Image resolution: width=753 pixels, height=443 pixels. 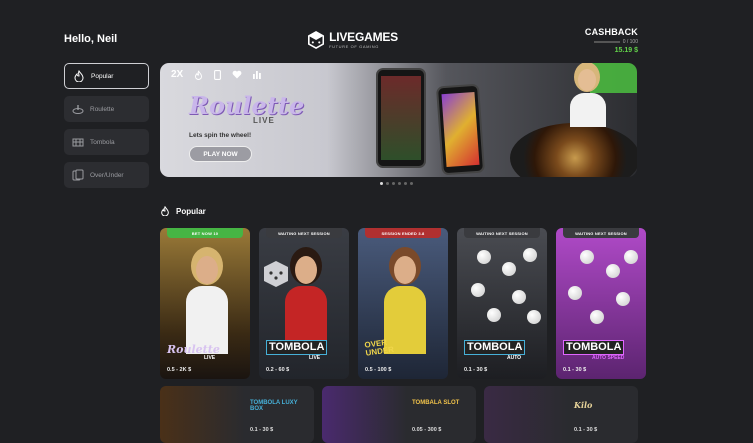 I want to click on heart-icon, so click(x=237, y=74).